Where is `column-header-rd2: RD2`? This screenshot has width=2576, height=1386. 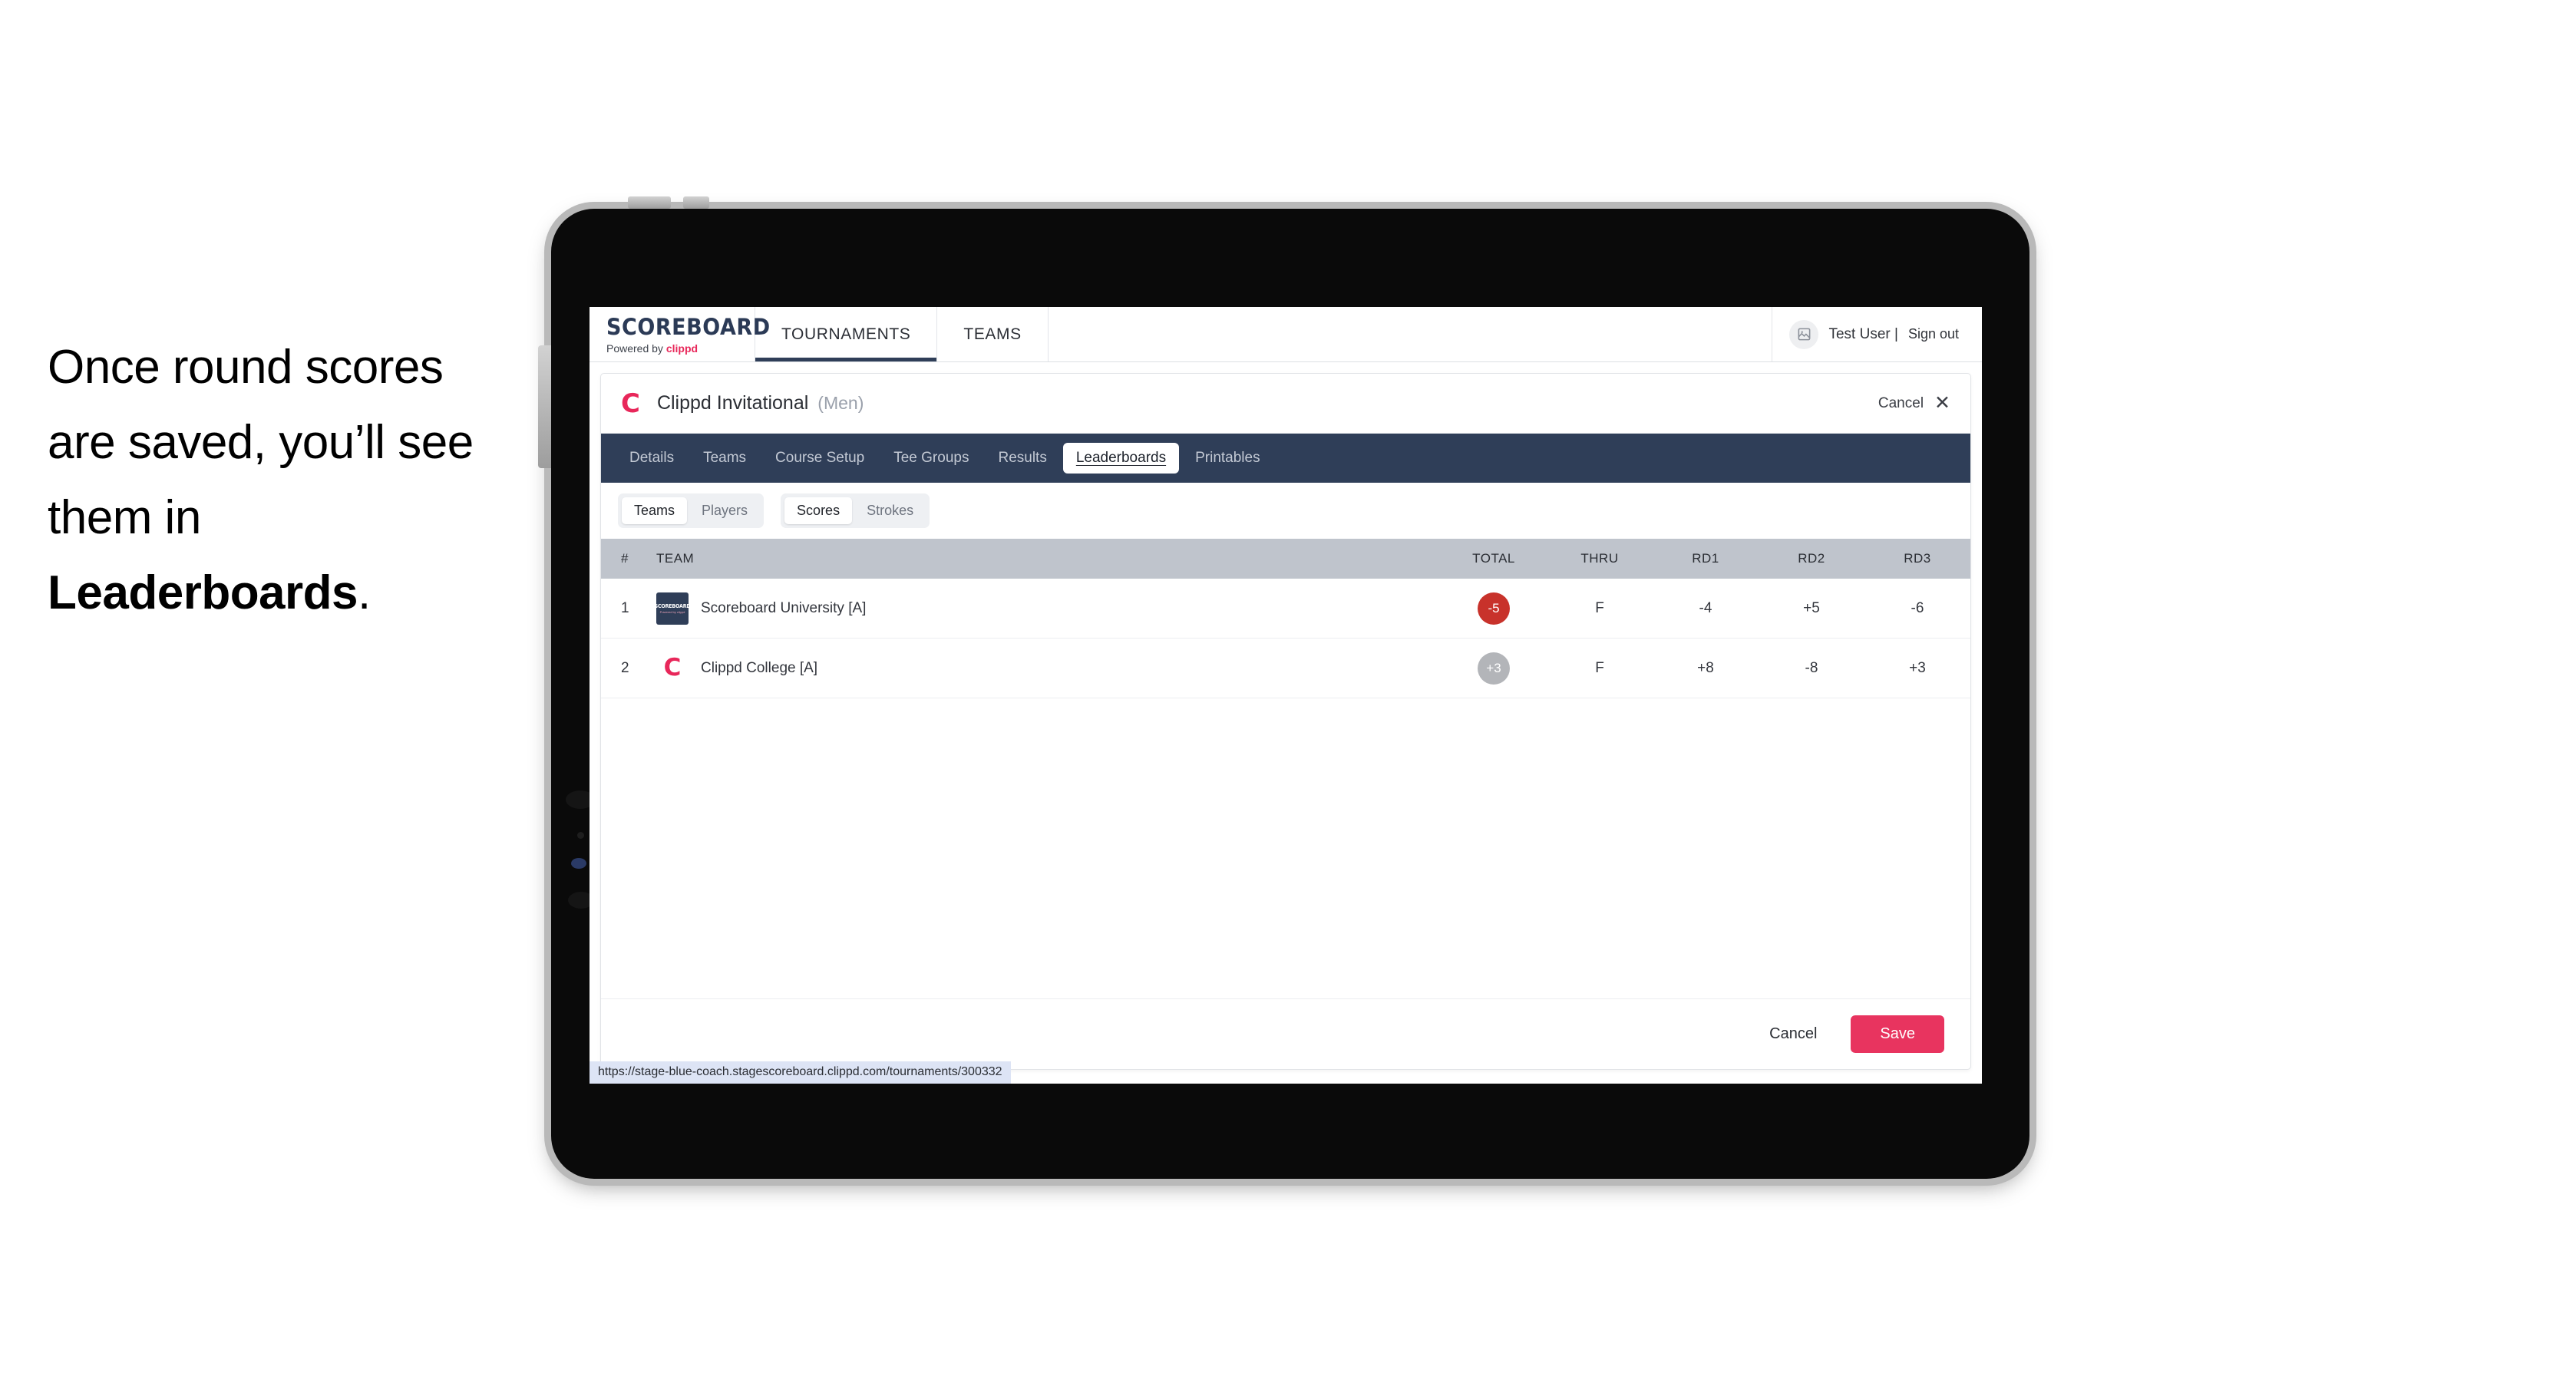
column-header-rd2: RD2 is located at coordinates (1812, 558).